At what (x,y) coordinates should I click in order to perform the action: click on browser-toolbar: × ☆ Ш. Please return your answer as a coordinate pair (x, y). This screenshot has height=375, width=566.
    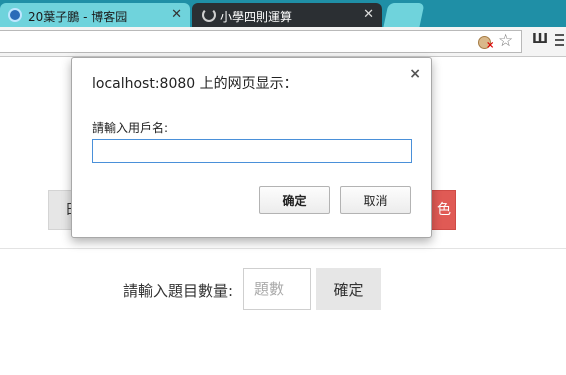
    Looking at the image, I should click on (283, 42).